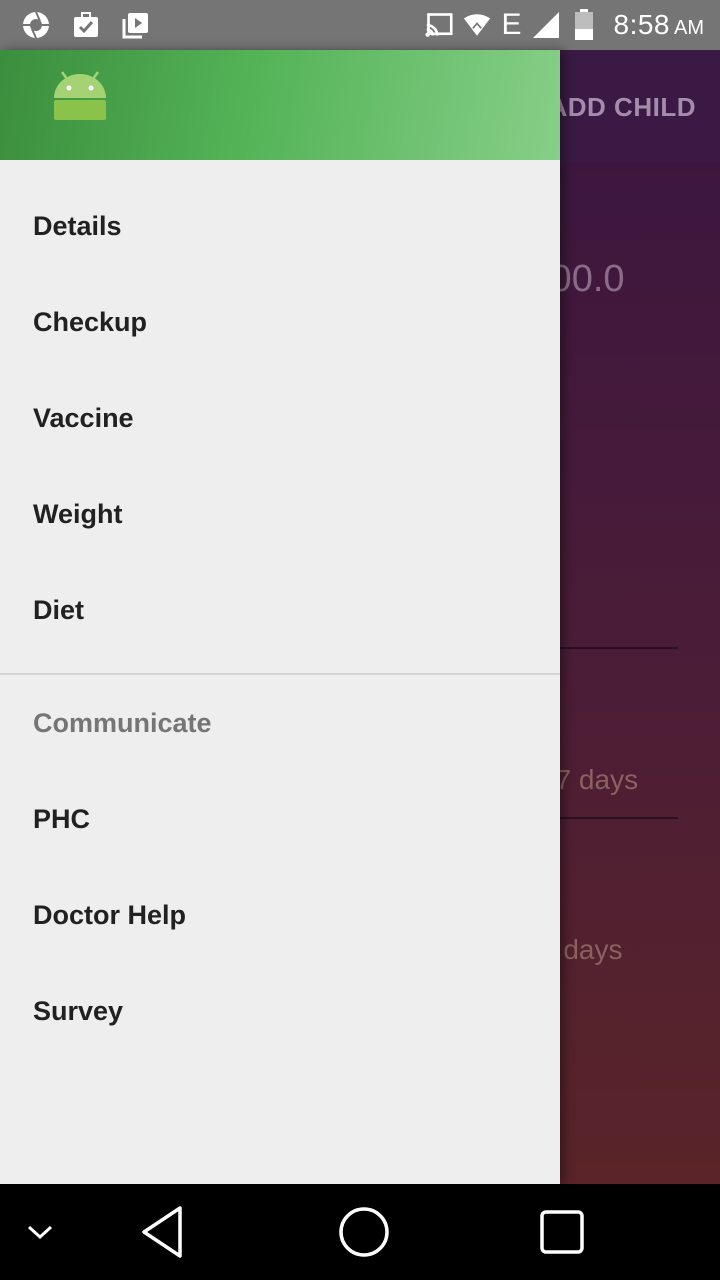 This screenshot has width=720, height=1280. Describe the element at coordinates (439, 25) in the screenshot. I see `cast-icon` at that location.